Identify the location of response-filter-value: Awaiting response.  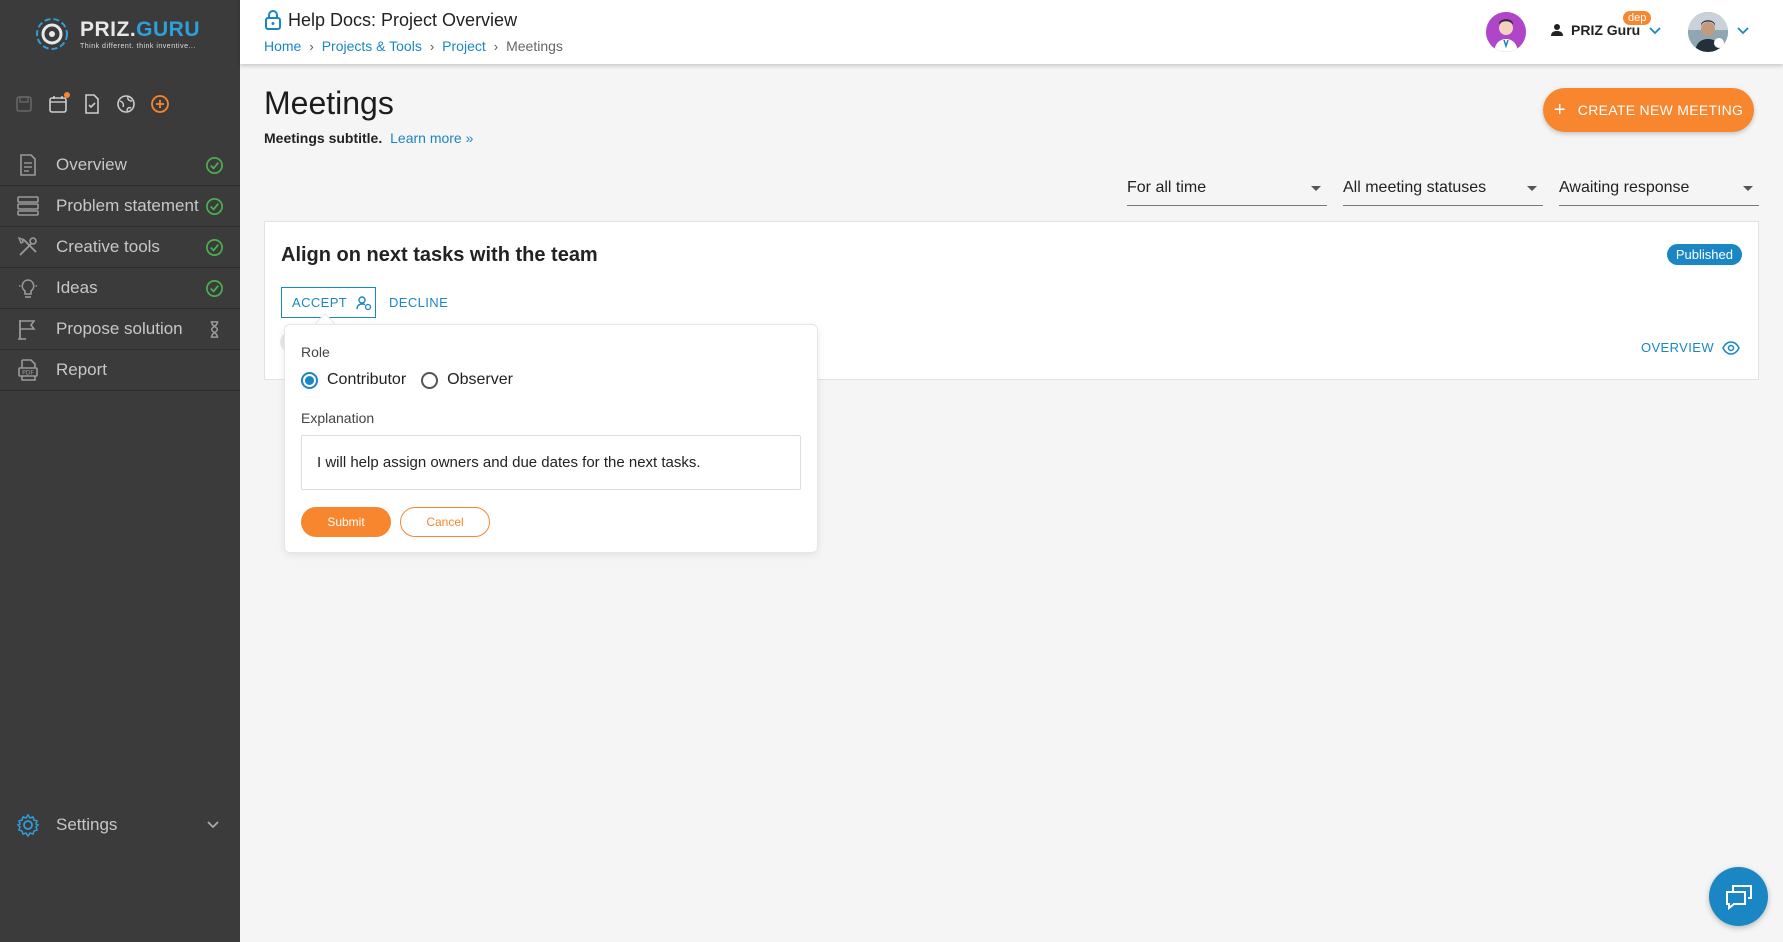
(1624, 187).